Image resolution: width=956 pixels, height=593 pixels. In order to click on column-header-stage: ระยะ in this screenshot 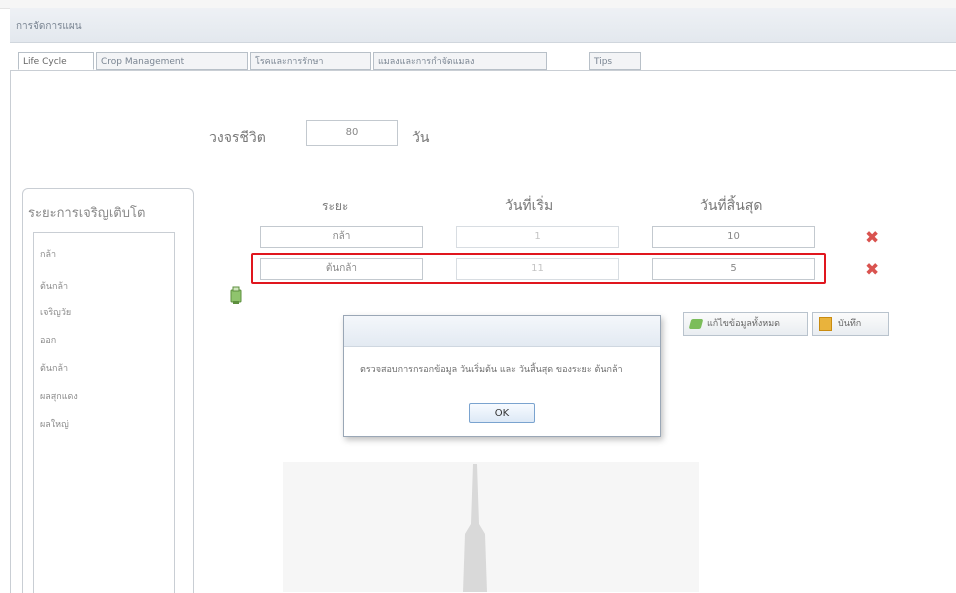, I will do `click(335, 206)`.